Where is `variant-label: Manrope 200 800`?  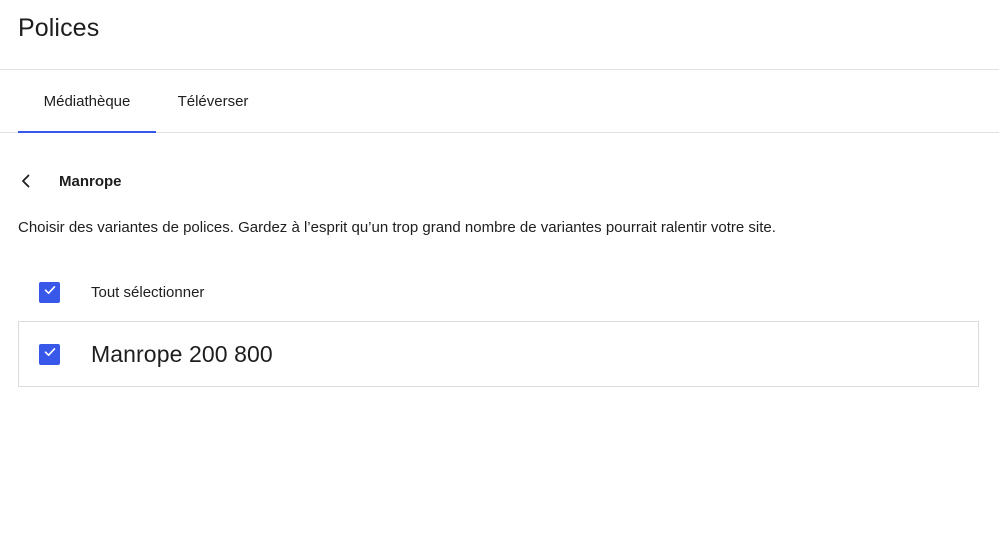 variant-label: Manrope 200 800 is located at coordinates (182, 353).